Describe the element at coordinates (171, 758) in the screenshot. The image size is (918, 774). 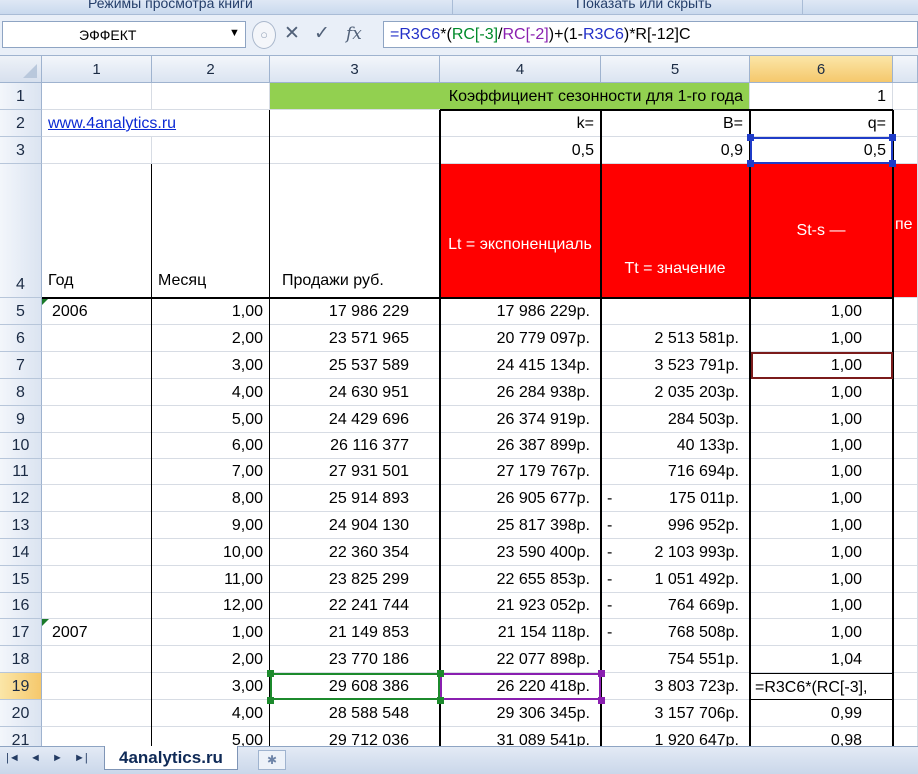
I see `sheet-tab-4analytics: 4analytics.ru` at that location.